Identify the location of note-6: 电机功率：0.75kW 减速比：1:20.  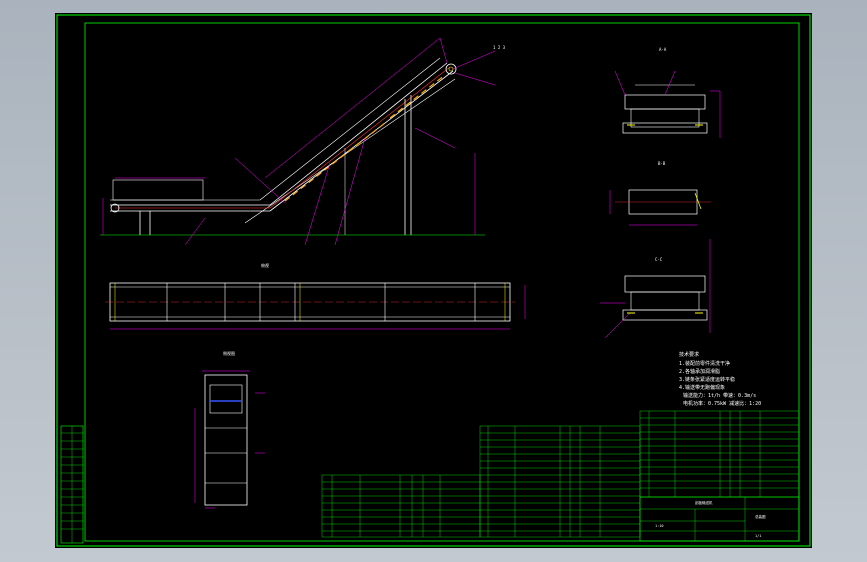
(722, 403).